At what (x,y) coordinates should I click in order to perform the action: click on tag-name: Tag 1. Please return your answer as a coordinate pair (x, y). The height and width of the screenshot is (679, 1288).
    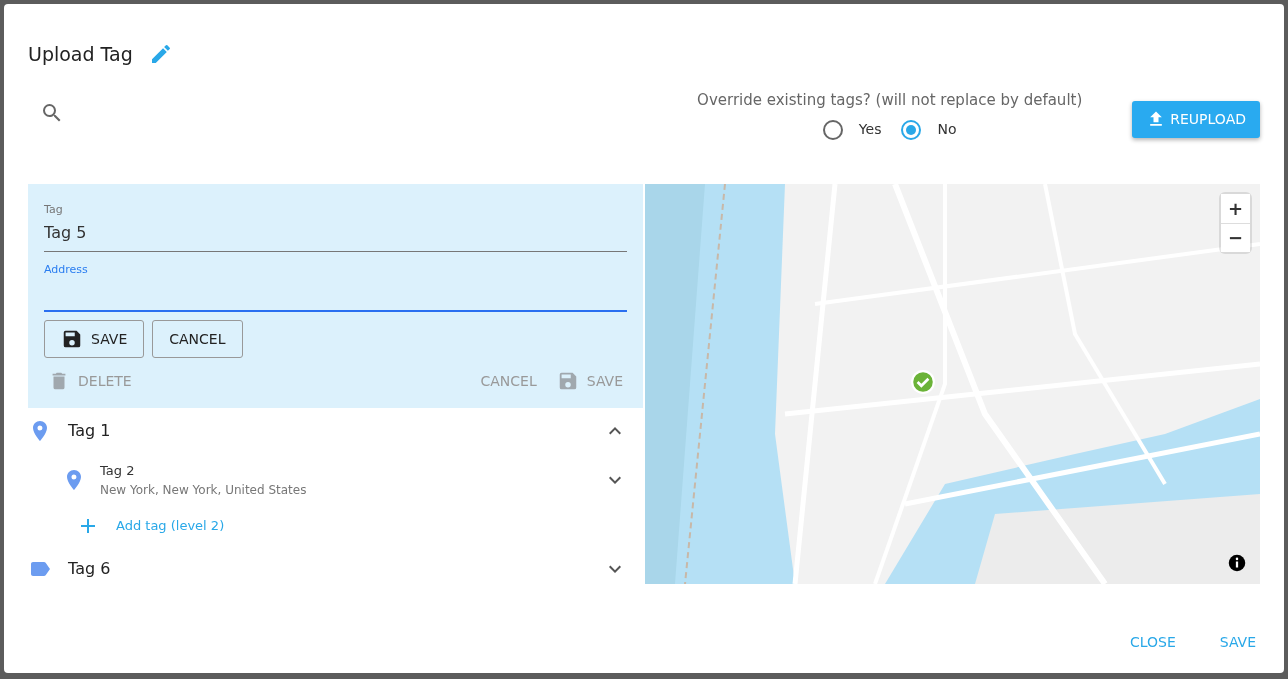
    Looking at the image, I should click on (89, 431).